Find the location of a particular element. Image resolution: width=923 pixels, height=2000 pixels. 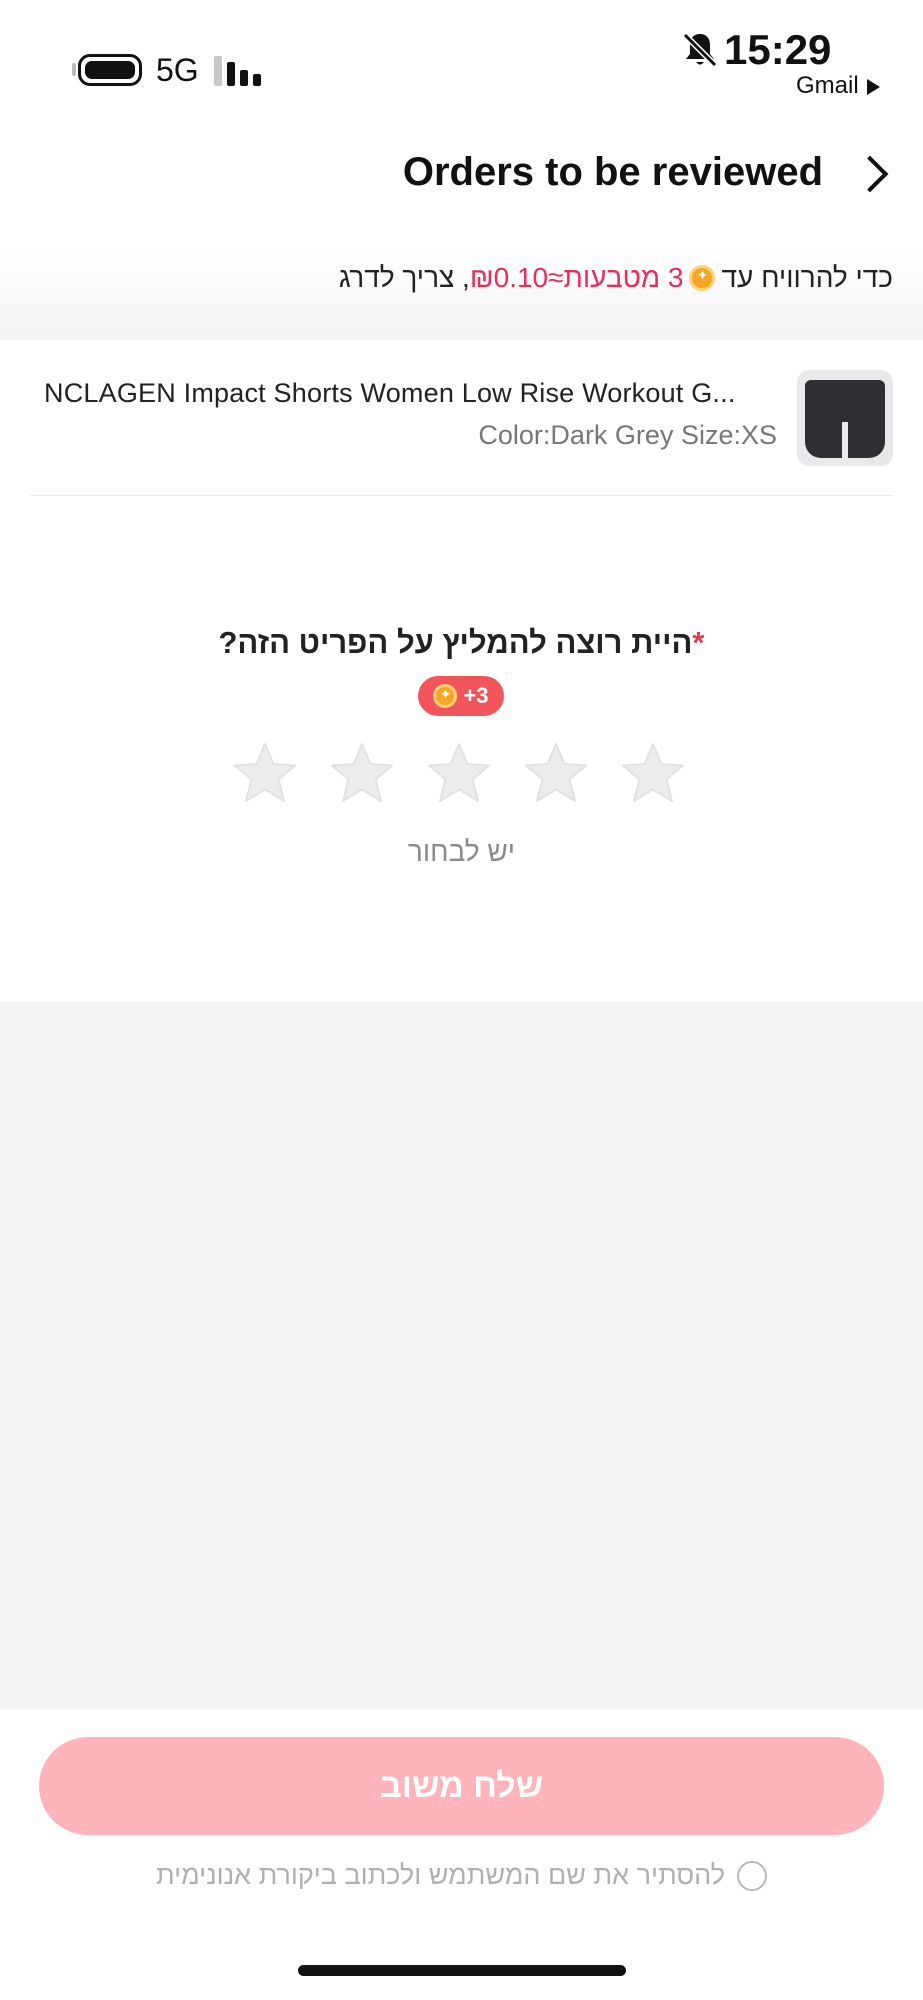

recommend-question: *היית רוצה להמליץ על הפריט הזה? is located at coordinates (461, 643).